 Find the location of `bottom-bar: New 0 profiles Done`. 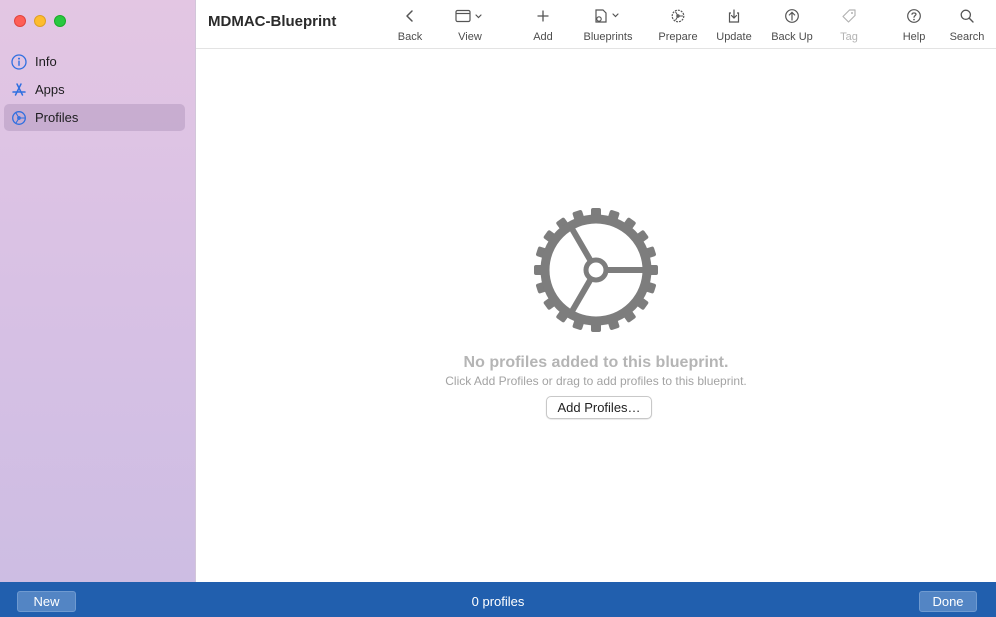

bottom-bar: New 0 profiles Done is located at coordinates (498, 599).